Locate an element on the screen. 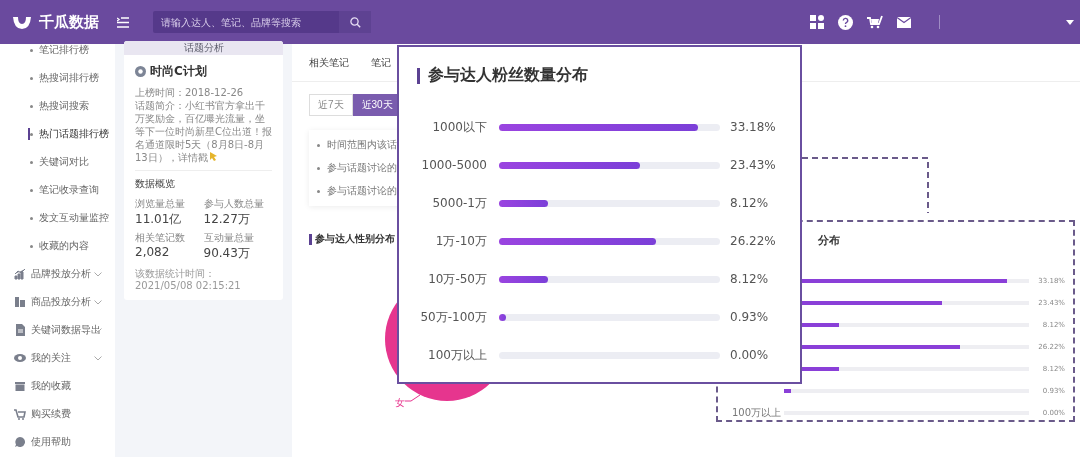 The image size is (1080, 457). sidebar-item: 笔记排行榜 is located at coordinates (57, 54).